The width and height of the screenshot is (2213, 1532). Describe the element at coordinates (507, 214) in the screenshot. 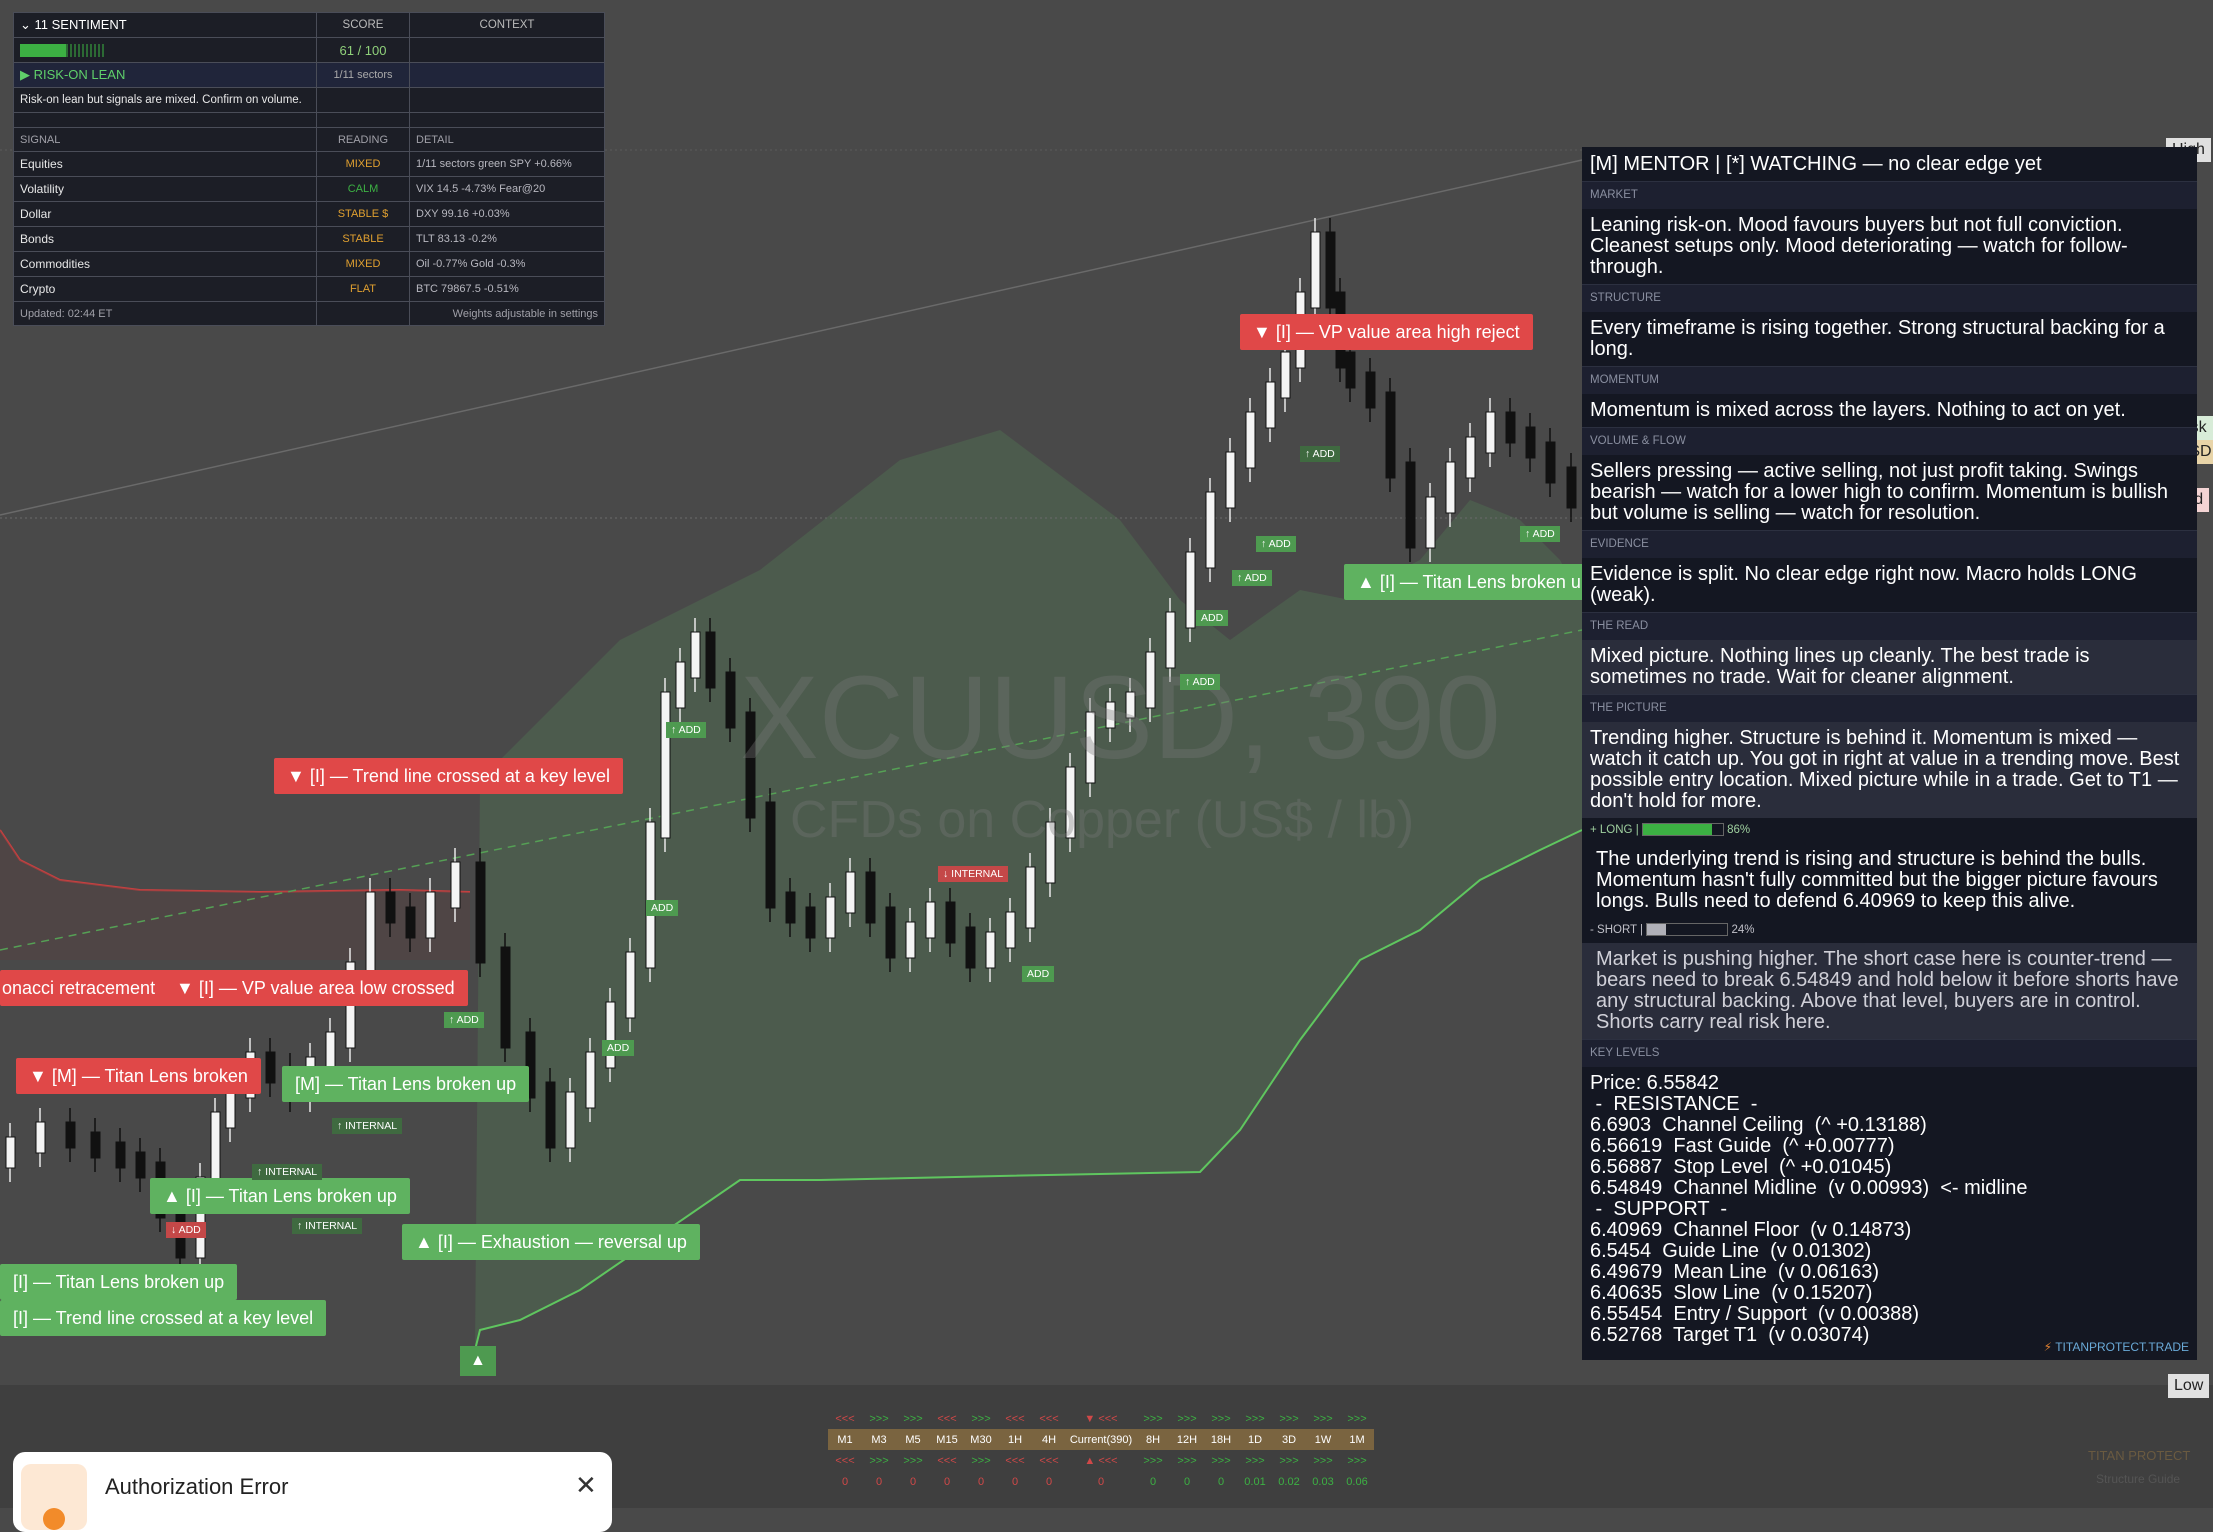

I see `signal-detail: DXY 99.16 +0.03%` at that location.